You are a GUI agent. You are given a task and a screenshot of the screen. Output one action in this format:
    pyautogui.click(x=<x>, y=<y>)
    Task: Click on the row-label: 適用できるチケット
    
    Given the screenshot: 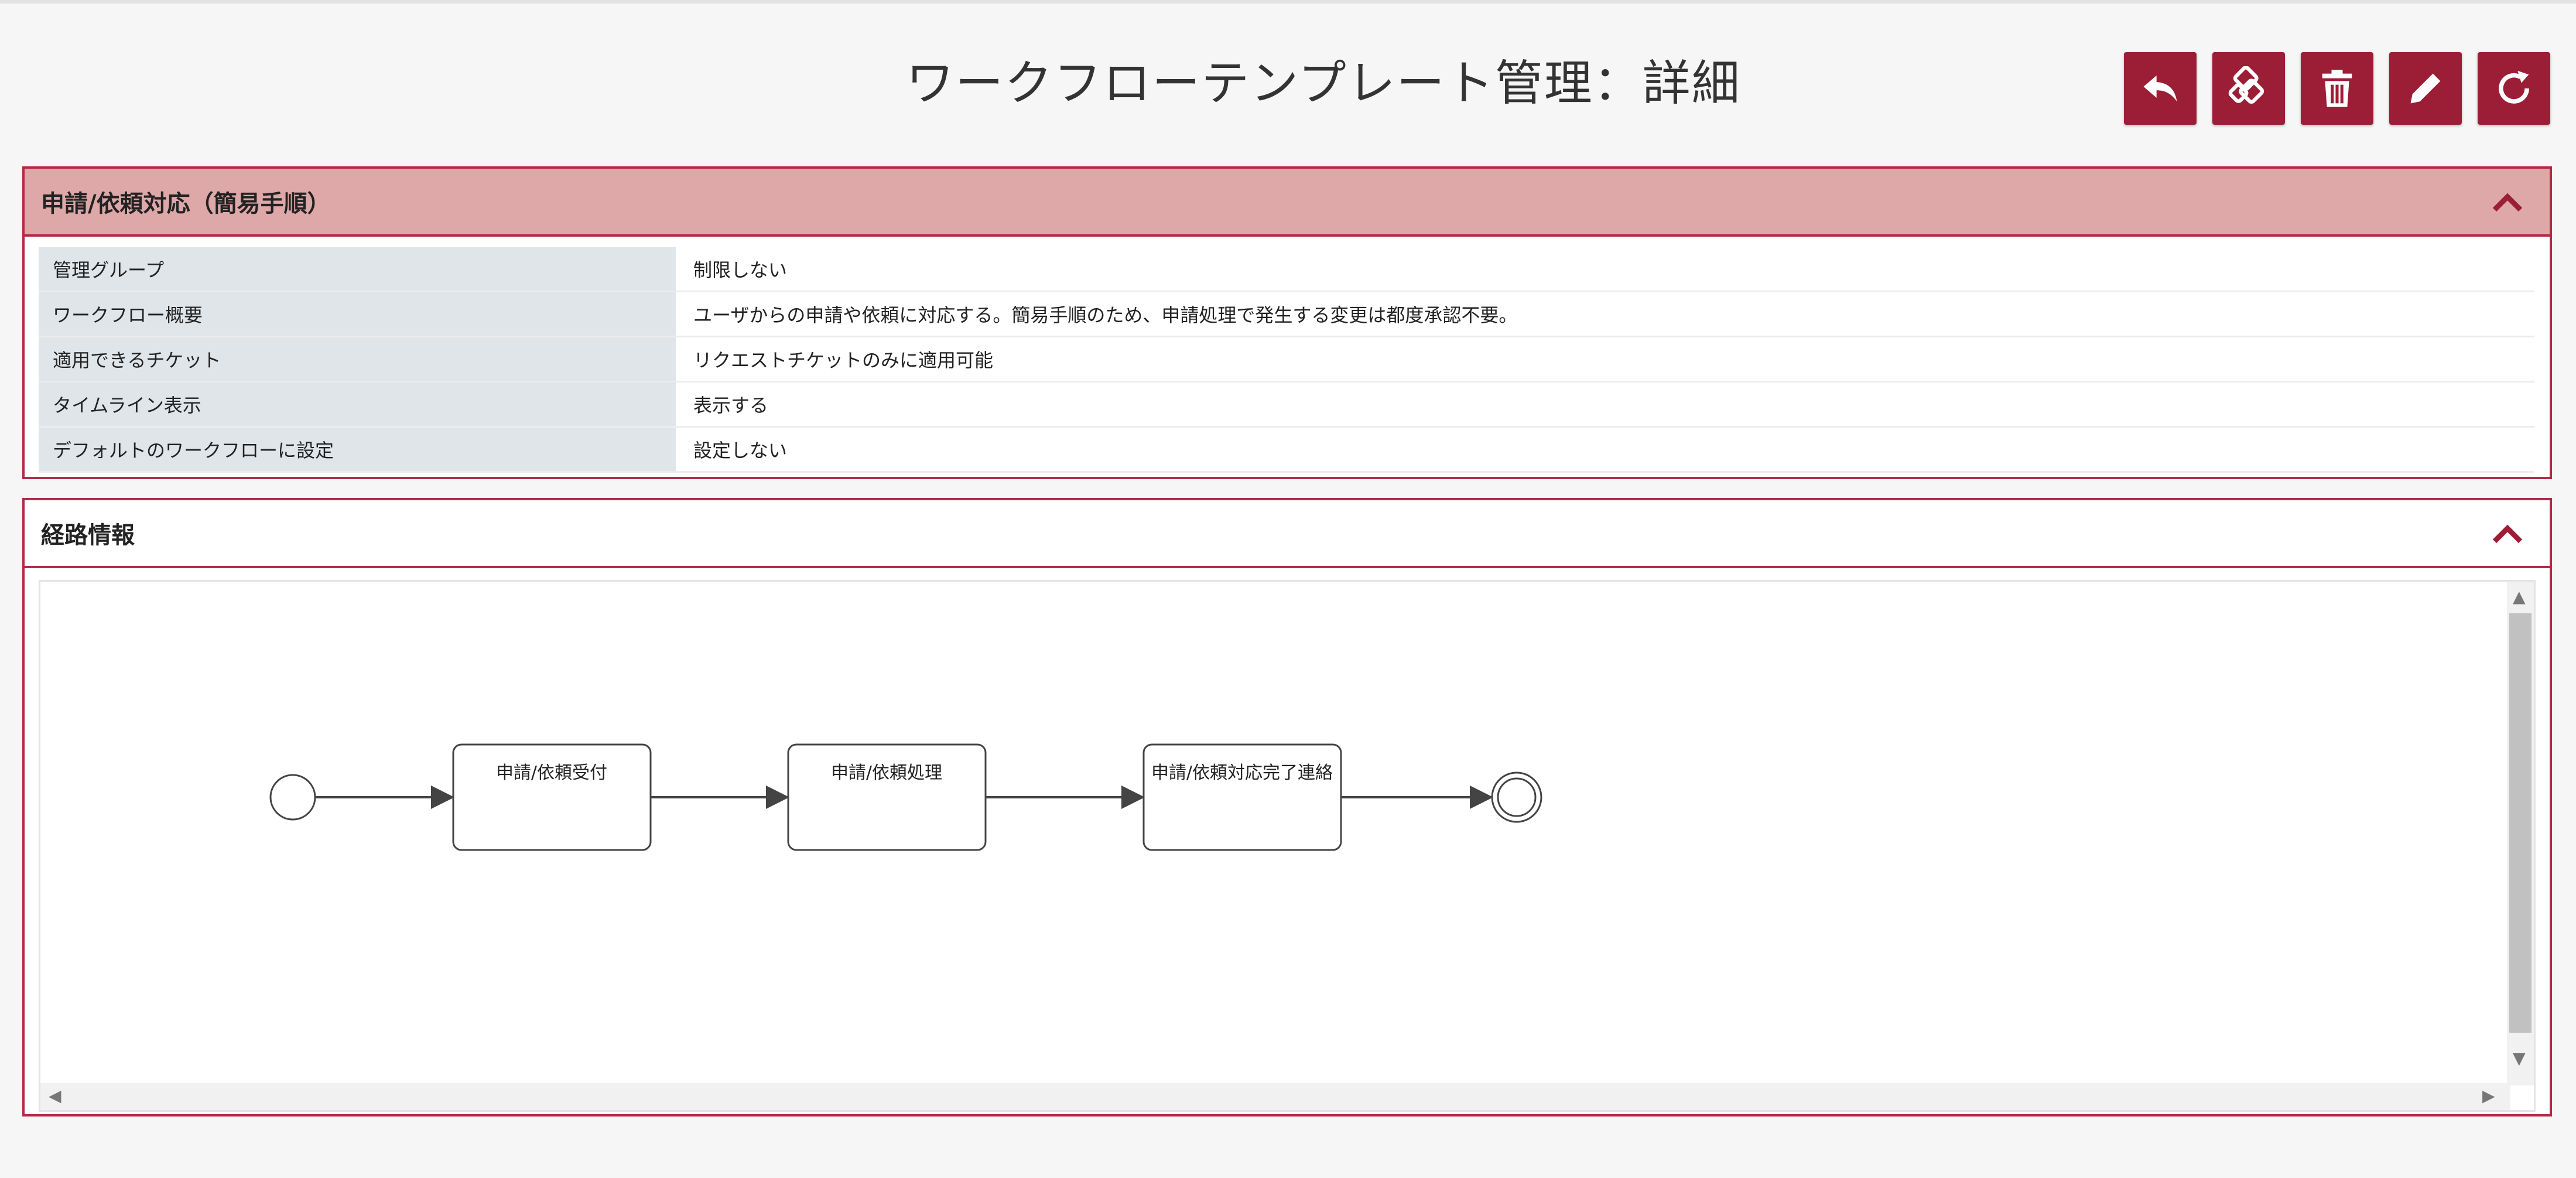 What is the action you would take?
    pyautogui.click(x=357, y=359)
    